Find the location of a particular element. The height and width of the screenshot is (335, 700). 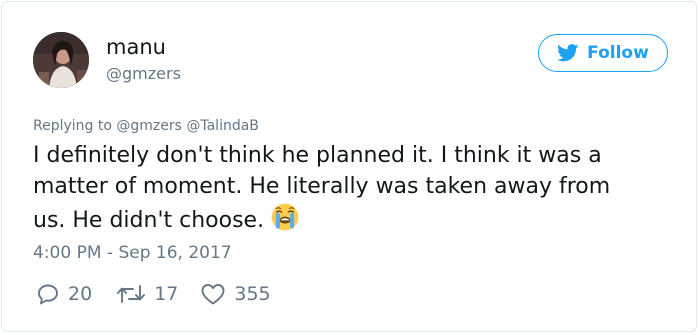

like-button: 355 is located at coordinates (235, 294).